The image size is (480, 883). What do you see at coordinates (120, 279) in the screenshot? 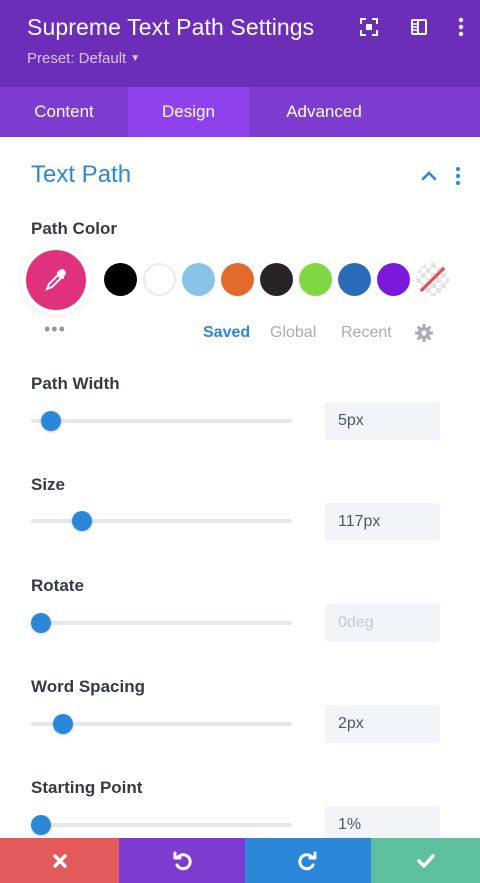
I see `swatch-black` at bounding box center [120, 279].